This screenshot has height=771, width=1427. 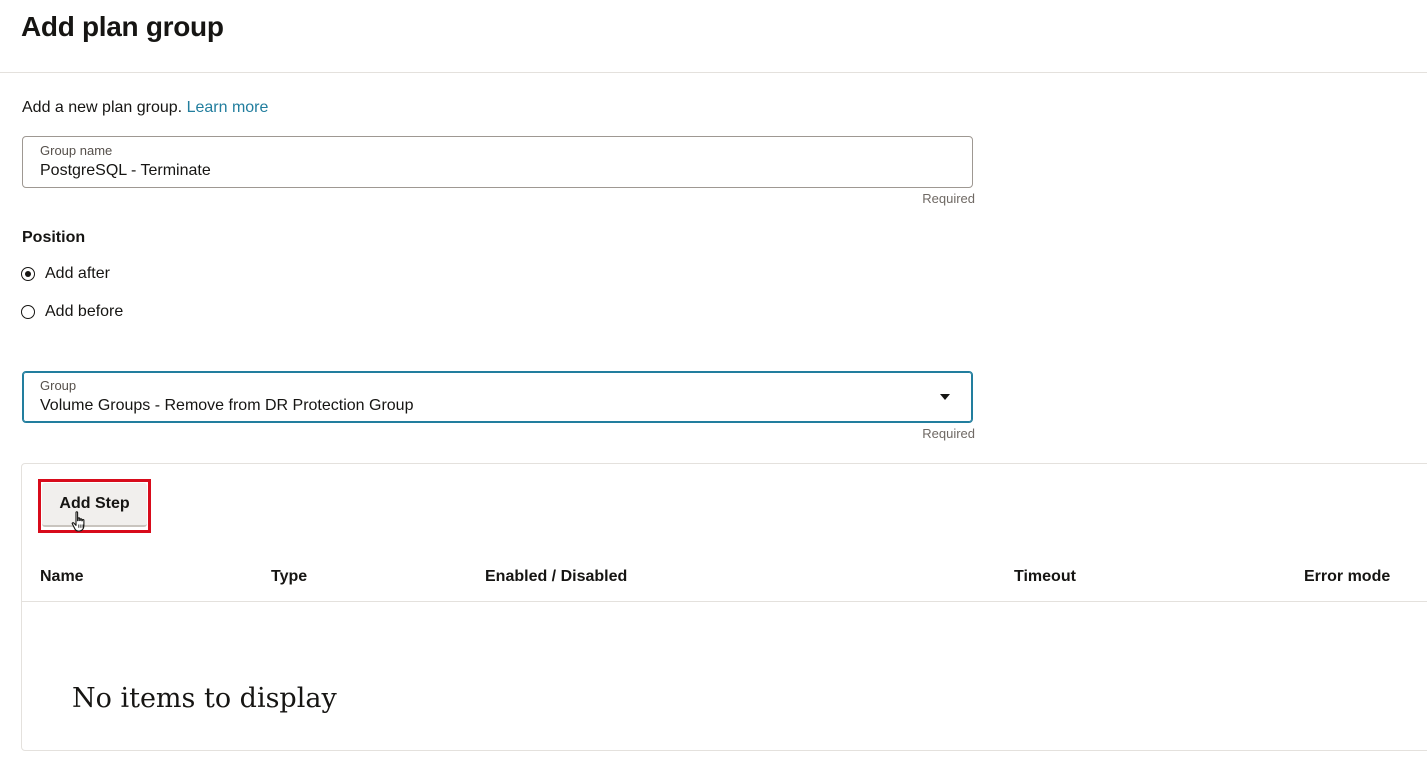 What do you see at coordinates (28, 274) in the screenshot?
I see `radio-checked-icon` at bounding box center [28, 274].